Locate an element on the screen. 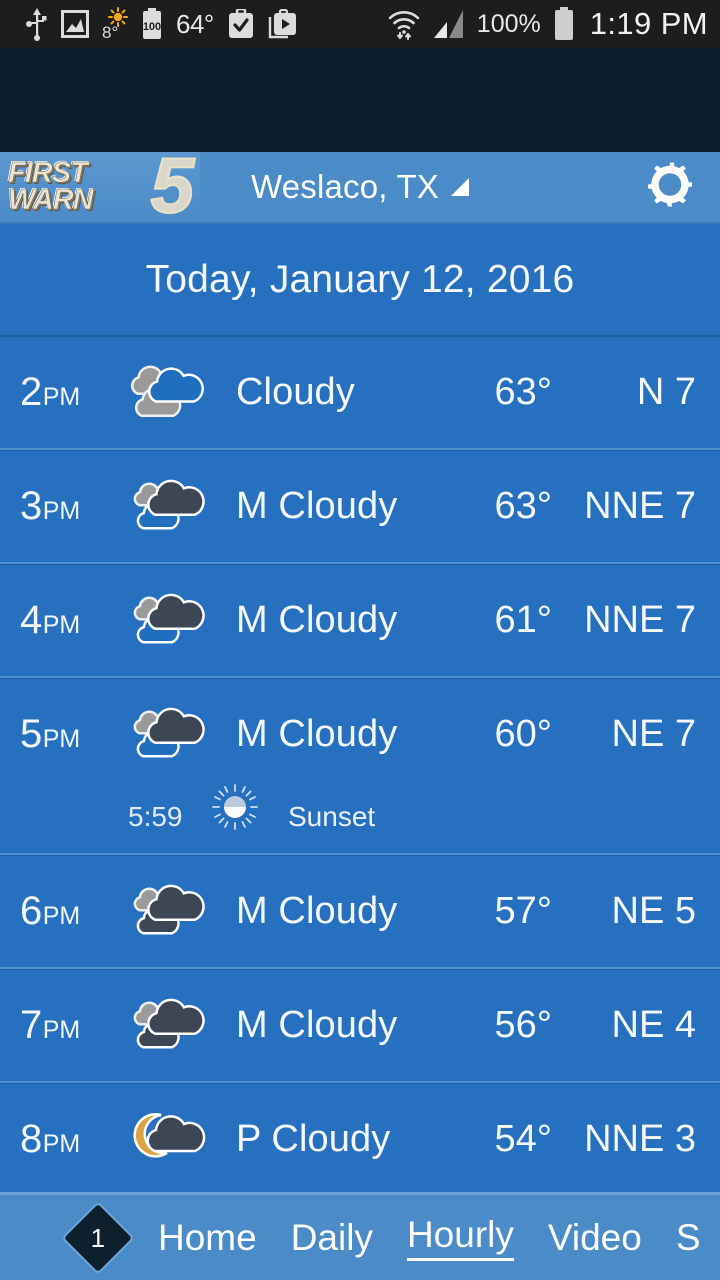 Image resolution: width=720 pixels, height=1280 pixels. bottom-navigation-bar: 1 Home Daily Hourly Video S is located at coordinates (360, 1236).